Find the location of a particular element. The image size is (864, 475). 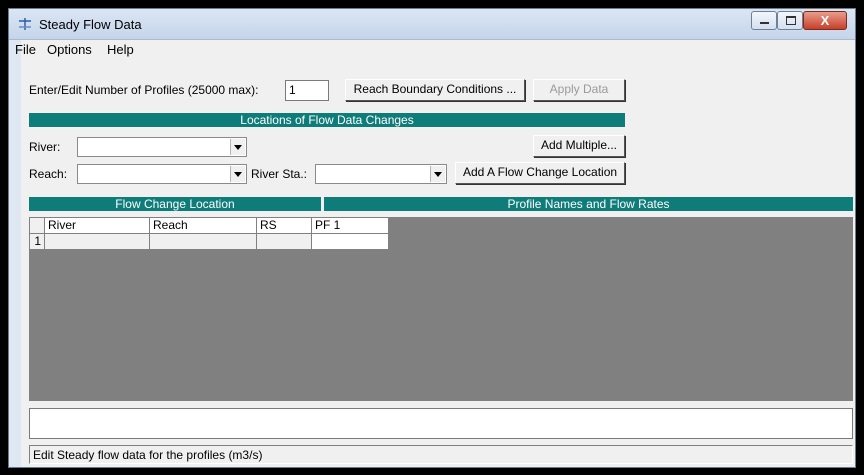

apply-data-button: Apply Data is located at coordinates (579, 90).